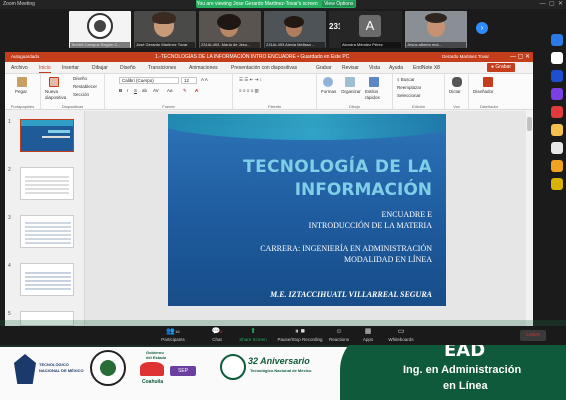 This screenshot has height=400, width=566. I want to click on font-grow-icon: A A, so click(204, 80).